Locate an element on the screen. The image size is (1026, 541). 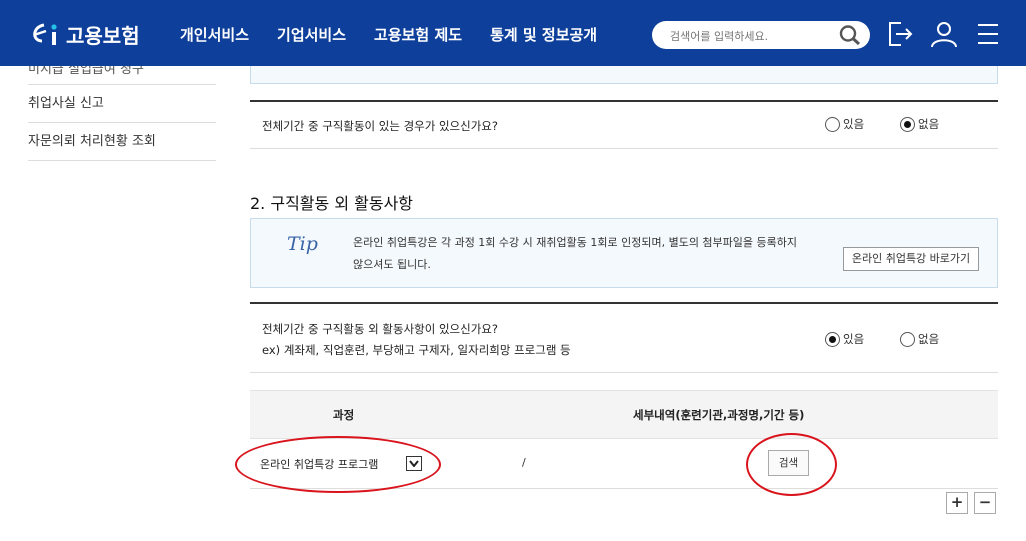
column-details: 세부내역(훈련기관,과정명,기간 등) is located at coordinates (719, 415).